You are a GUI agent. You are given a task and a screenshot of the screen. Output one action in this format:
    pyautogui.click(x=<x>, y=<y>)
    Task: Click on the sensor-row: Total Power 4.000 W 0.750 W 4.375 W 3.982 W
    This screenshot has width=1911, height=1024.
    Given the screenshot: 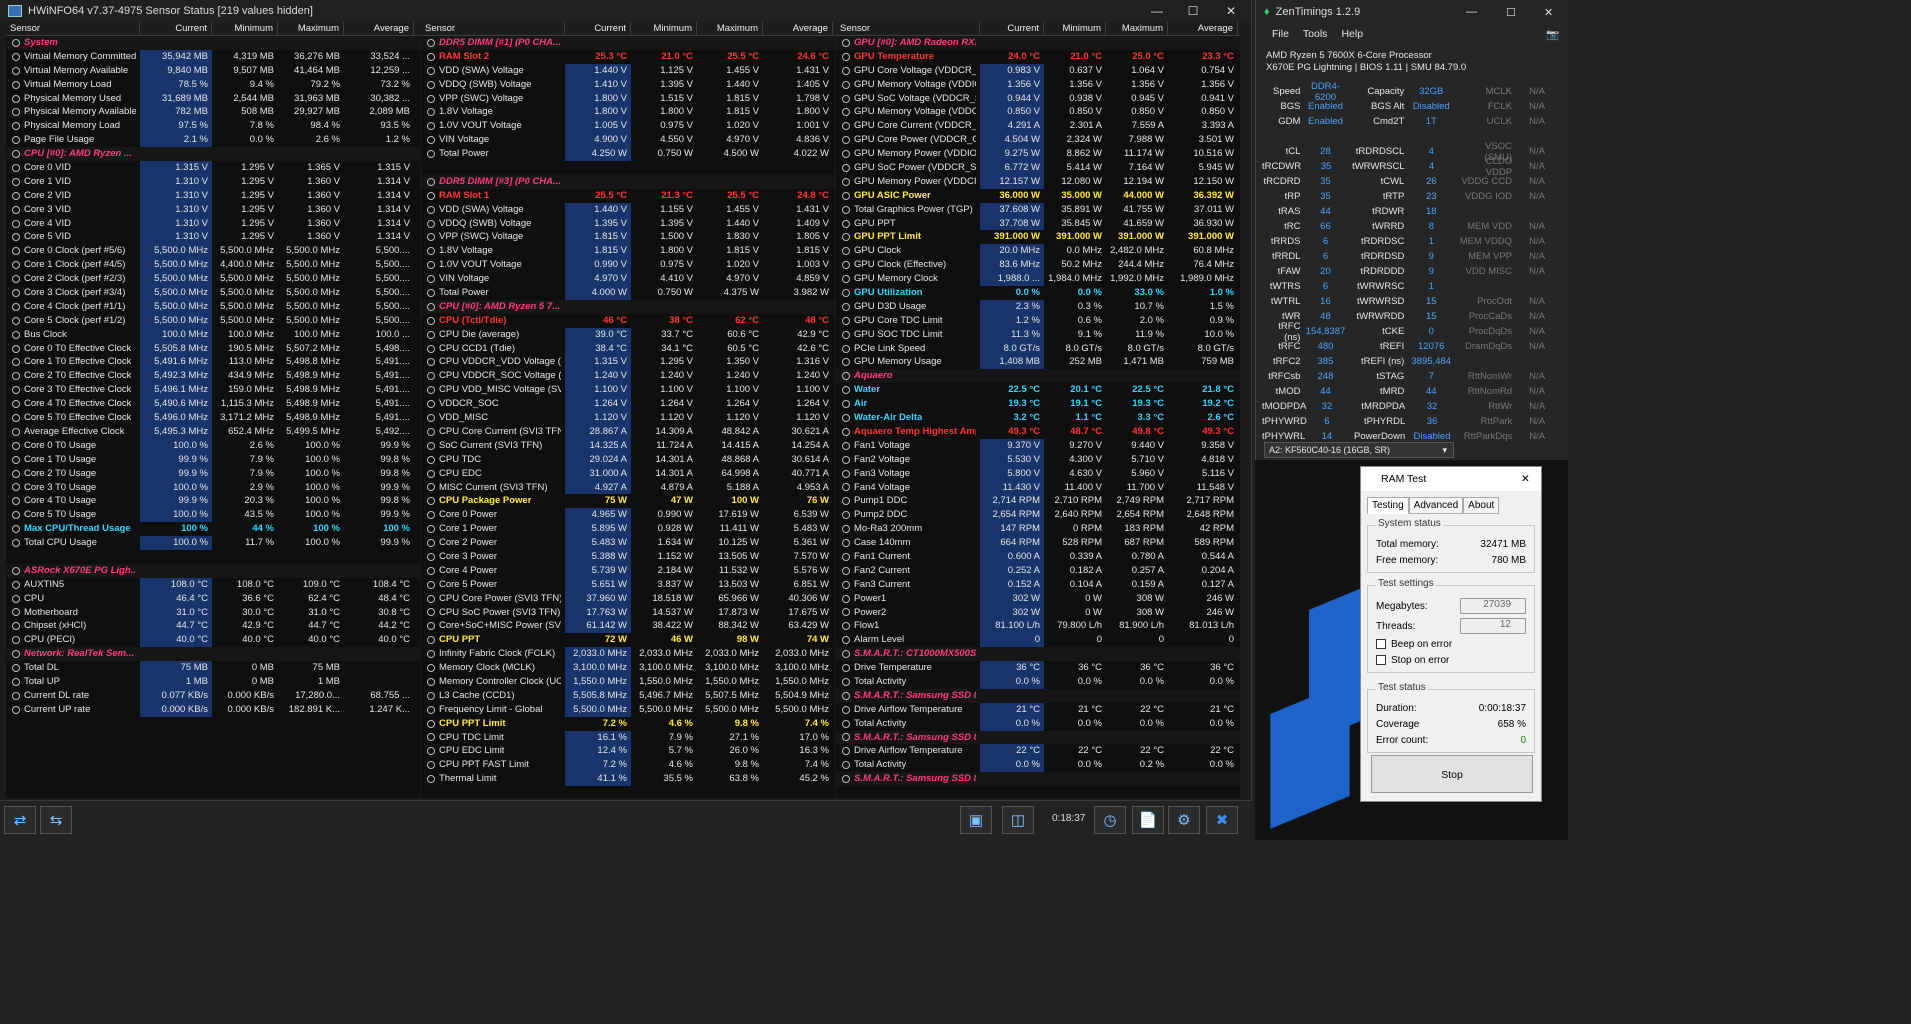 What is the action you would take?
    pyautogui.click(x=628, y=293)
    